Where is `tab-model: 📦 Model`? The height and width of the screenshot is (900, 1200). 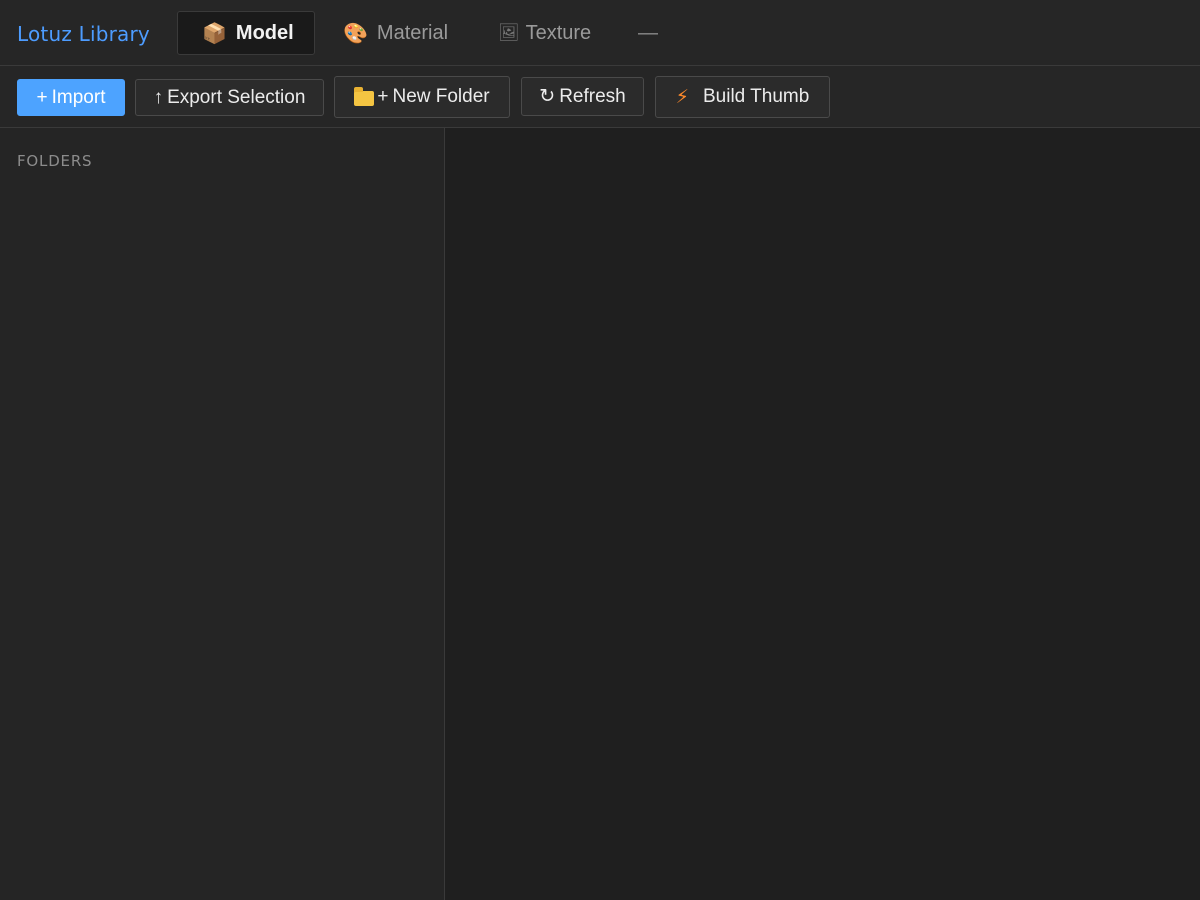 tab-model: 📦 Model is located at coordinates (246, 33).